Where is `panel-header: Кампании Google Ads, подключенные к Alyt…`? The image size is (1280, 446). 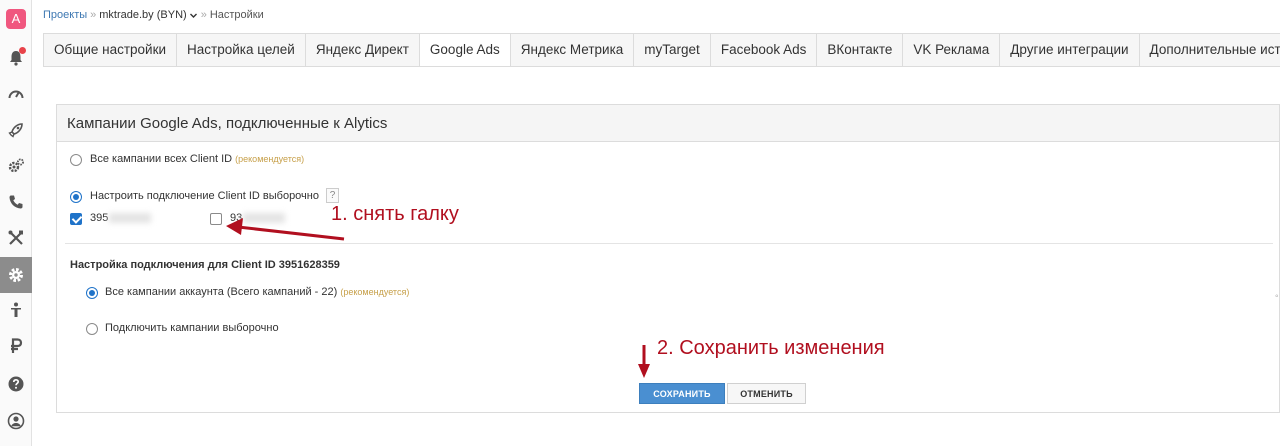
panel-header: Кампании Google Ads, подключенные к Alyt… is located at coordinates (668, 123).